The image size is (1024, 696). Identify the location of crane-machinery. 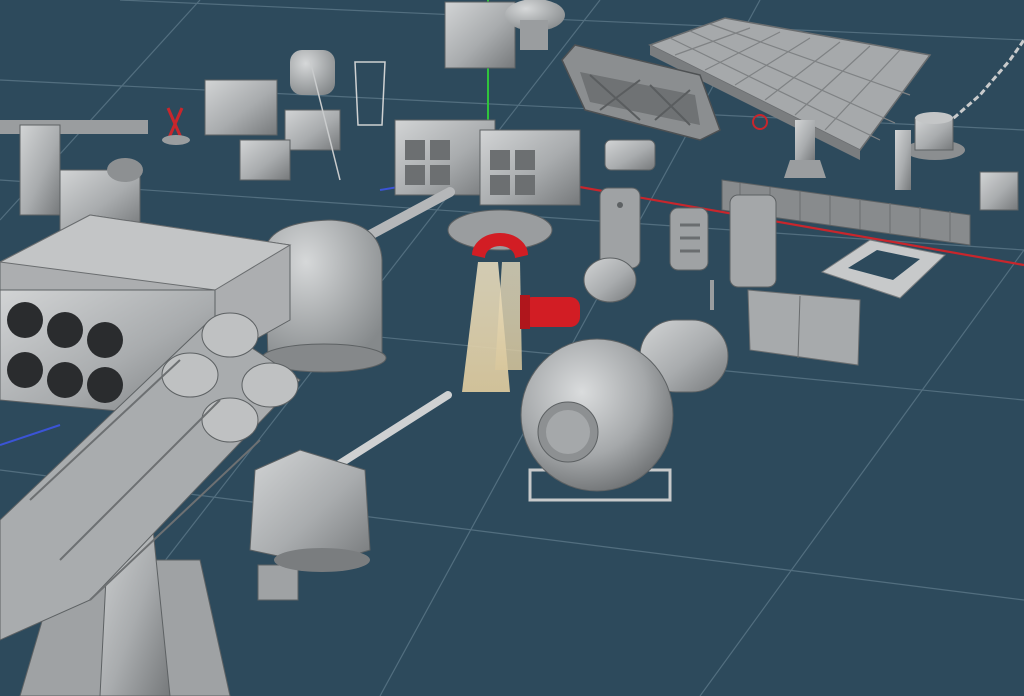
(193, 140).